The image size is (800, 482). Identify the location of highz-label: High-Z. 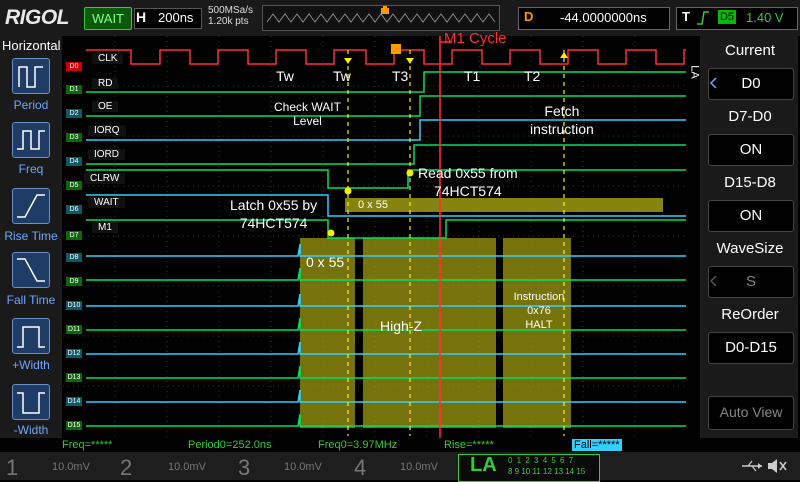
(401, 326).